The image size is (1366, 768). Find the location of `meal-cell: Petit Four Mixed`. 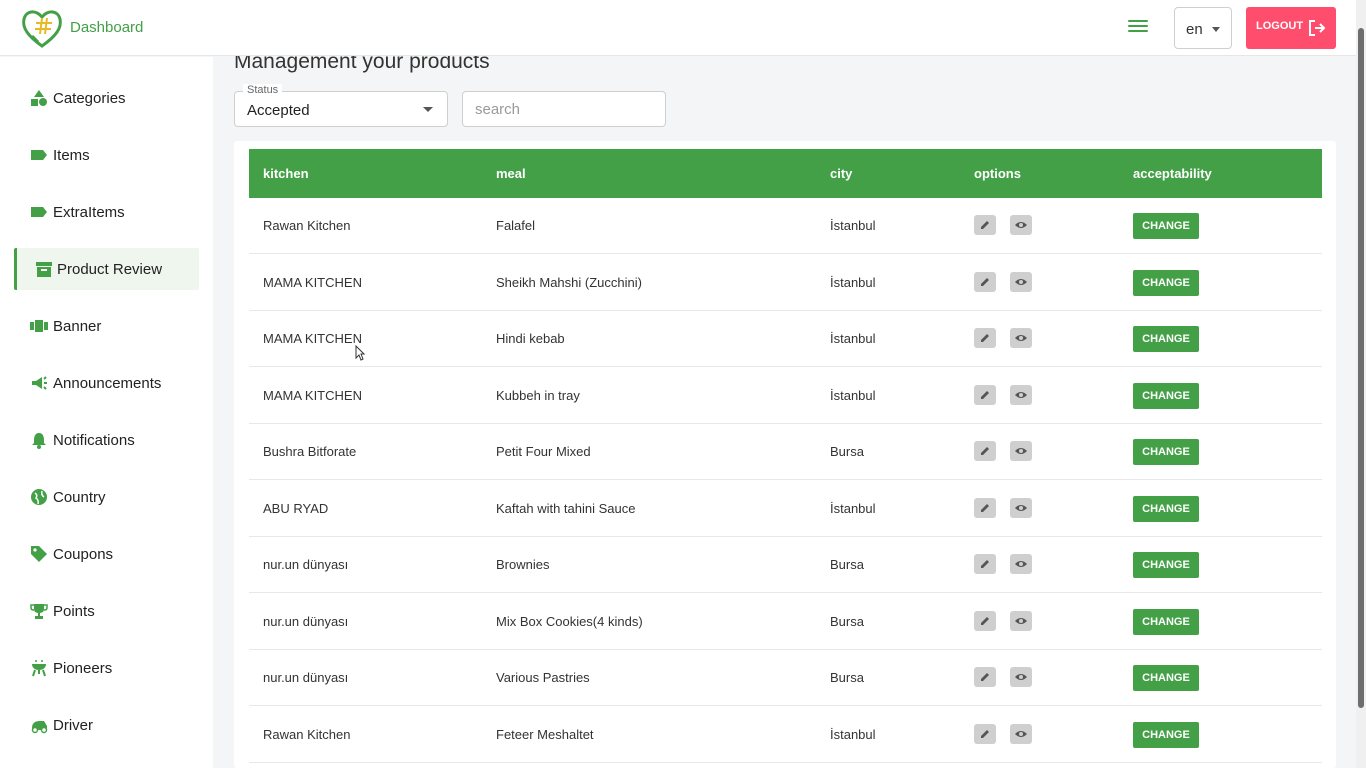

meal-cell: Petit Four Mixed is located at coordinates (543, 451).